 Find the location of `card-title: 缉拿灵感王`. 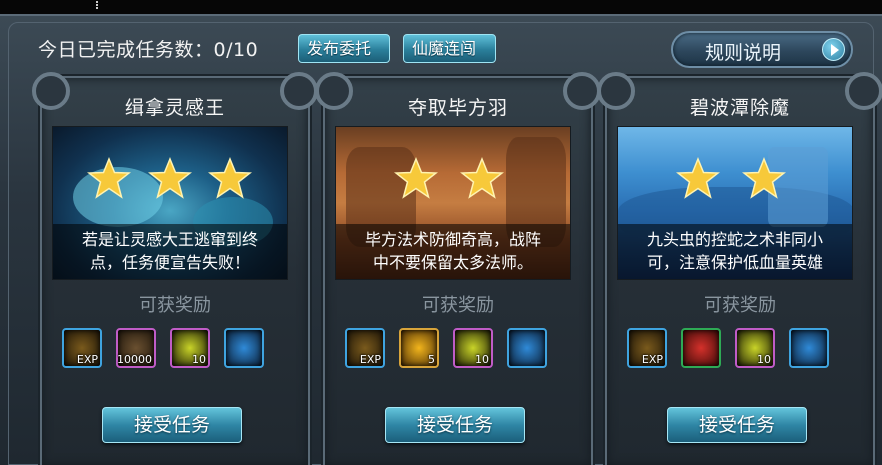

card-title: 缉拿灵感王 is located at coordinates (174, 108).